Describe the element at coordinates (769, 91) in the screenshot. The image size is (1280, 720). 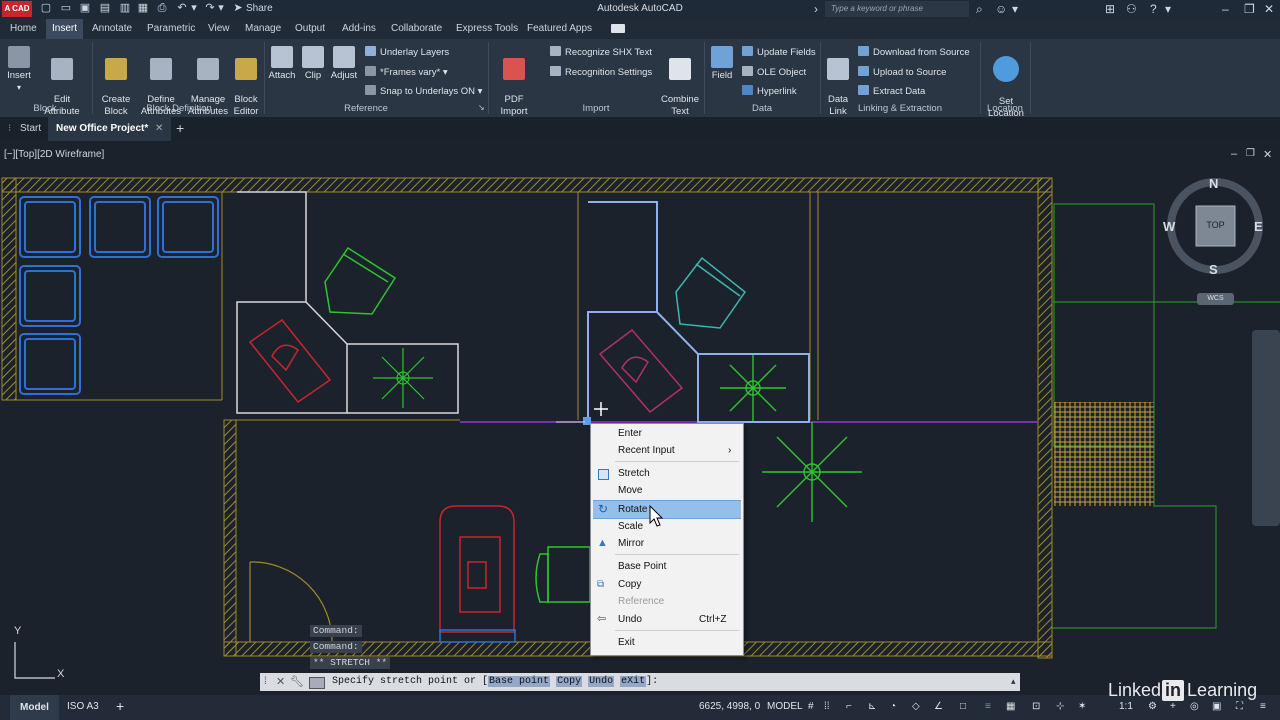
I see `hyperlink-button: Hyperlink` at that location.